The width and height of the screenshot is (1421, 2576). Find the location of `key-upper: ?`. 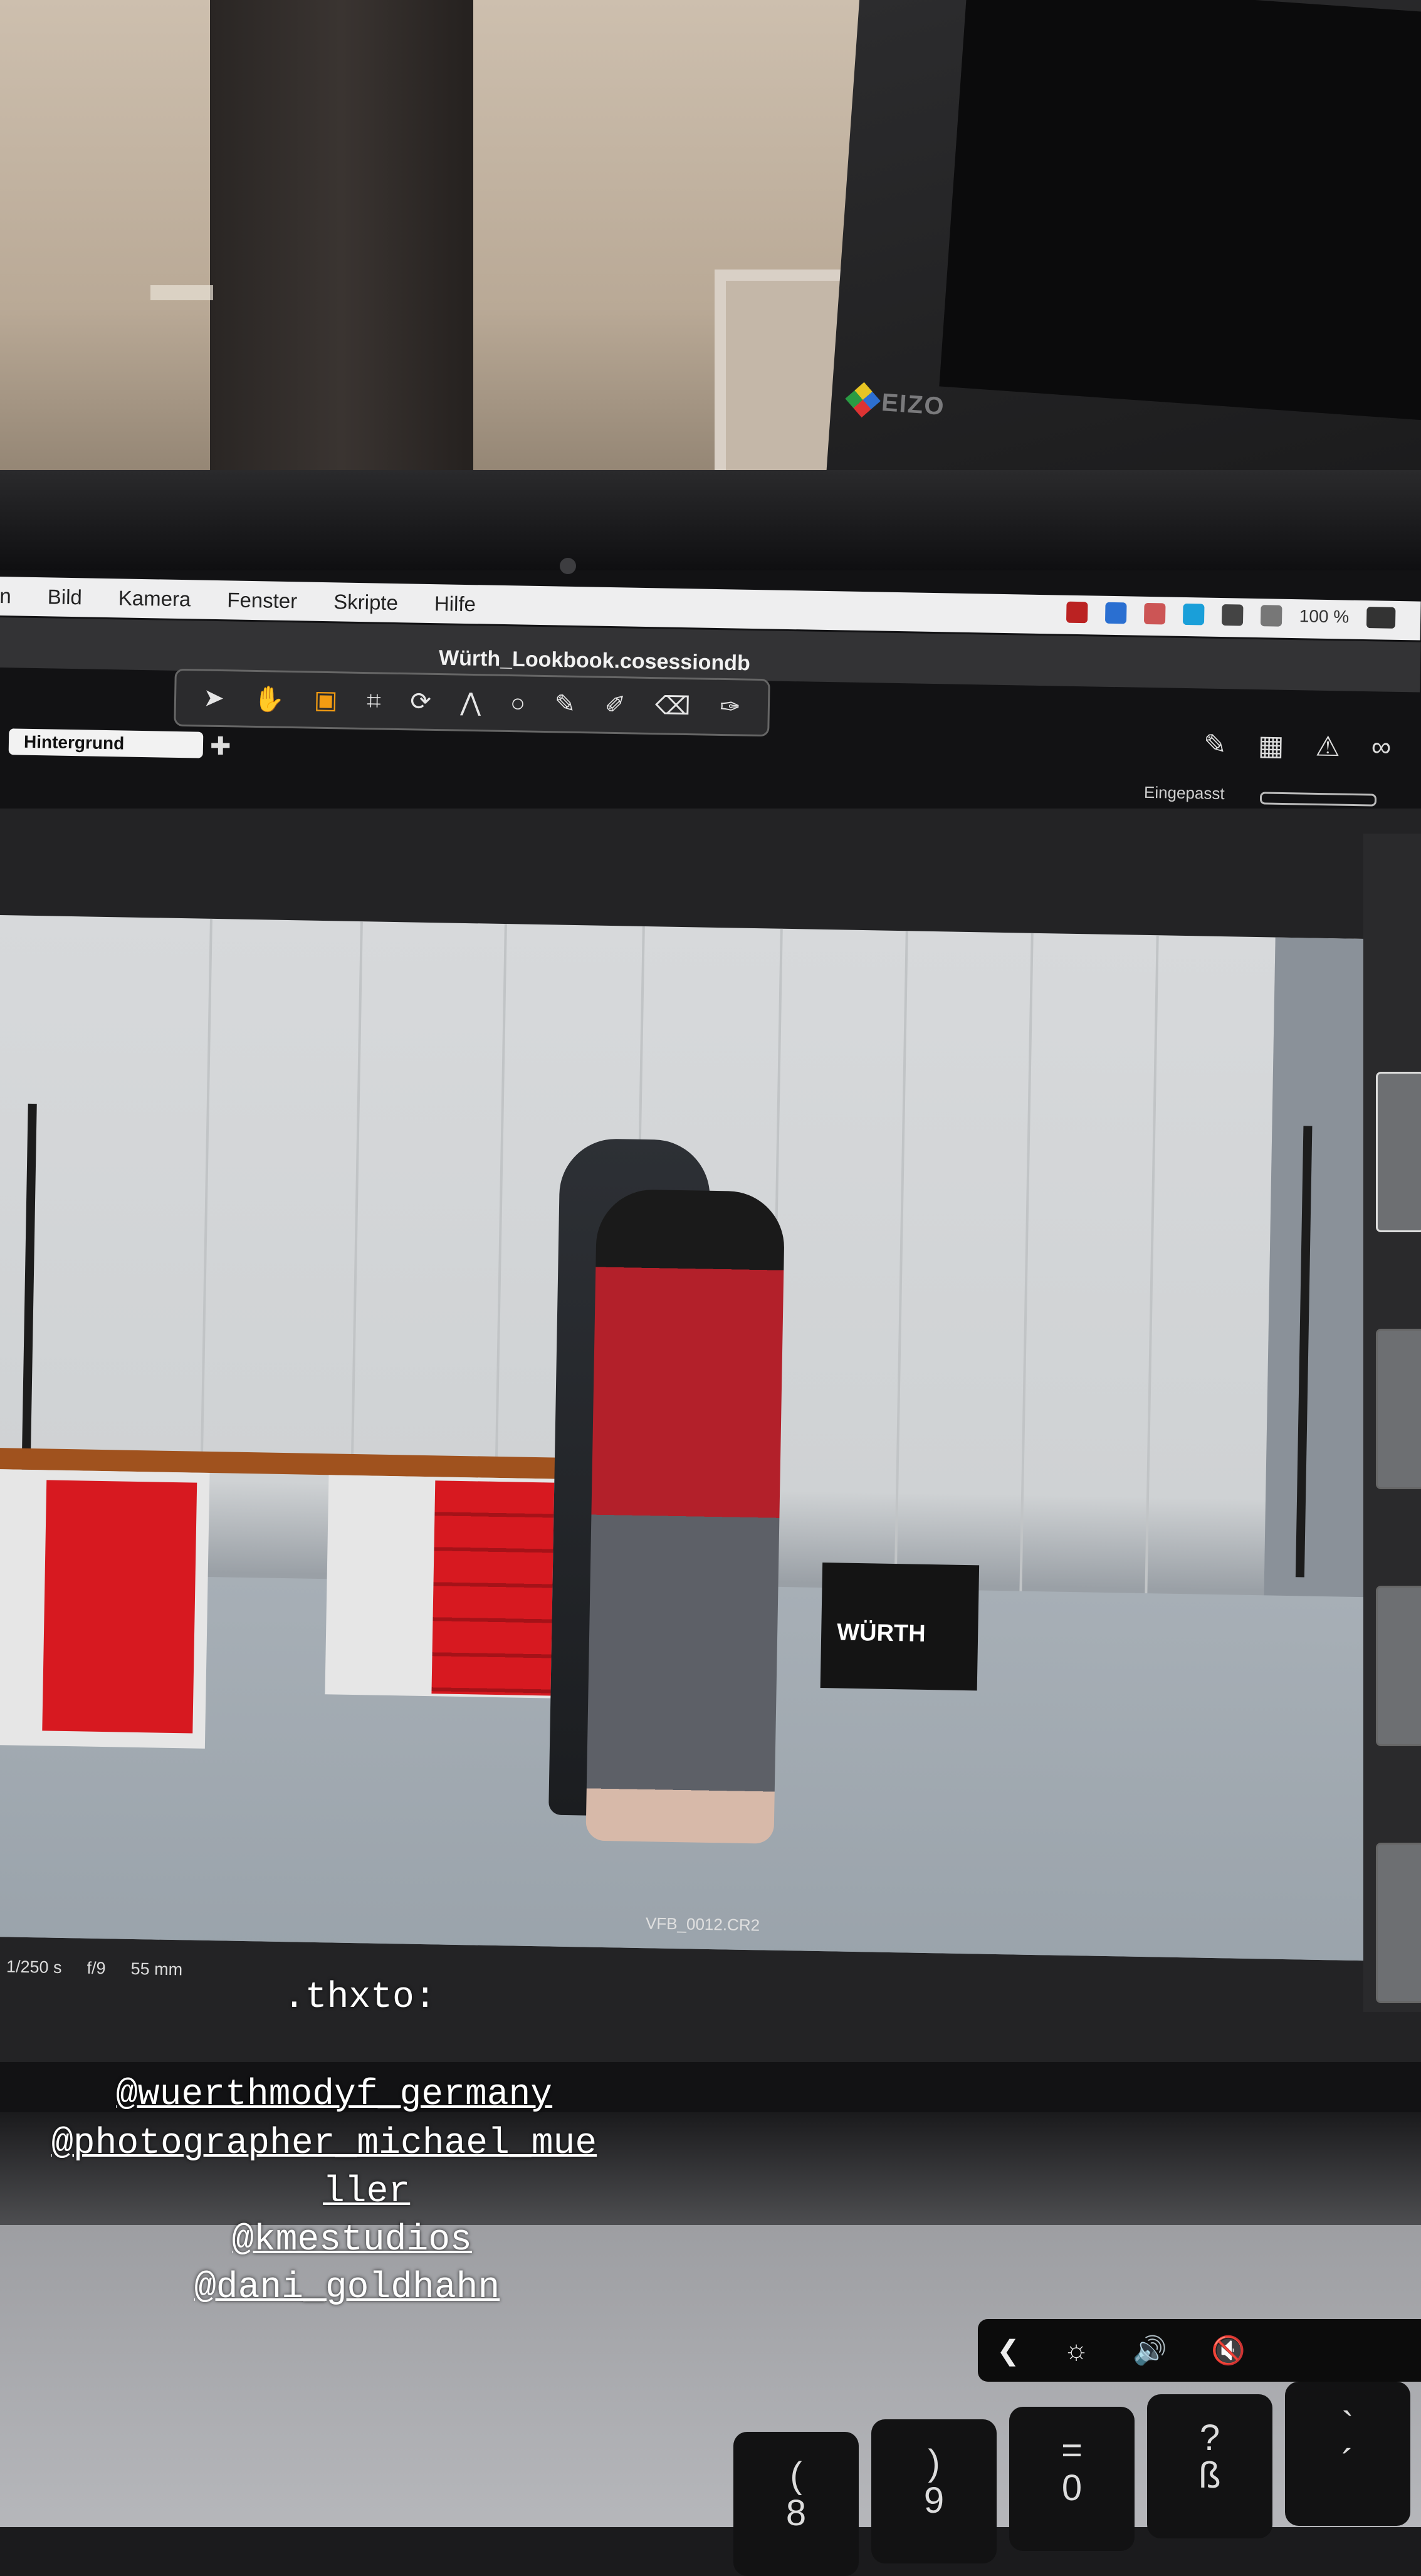

key-upper: ? is located at coordinates (1209, 2437).